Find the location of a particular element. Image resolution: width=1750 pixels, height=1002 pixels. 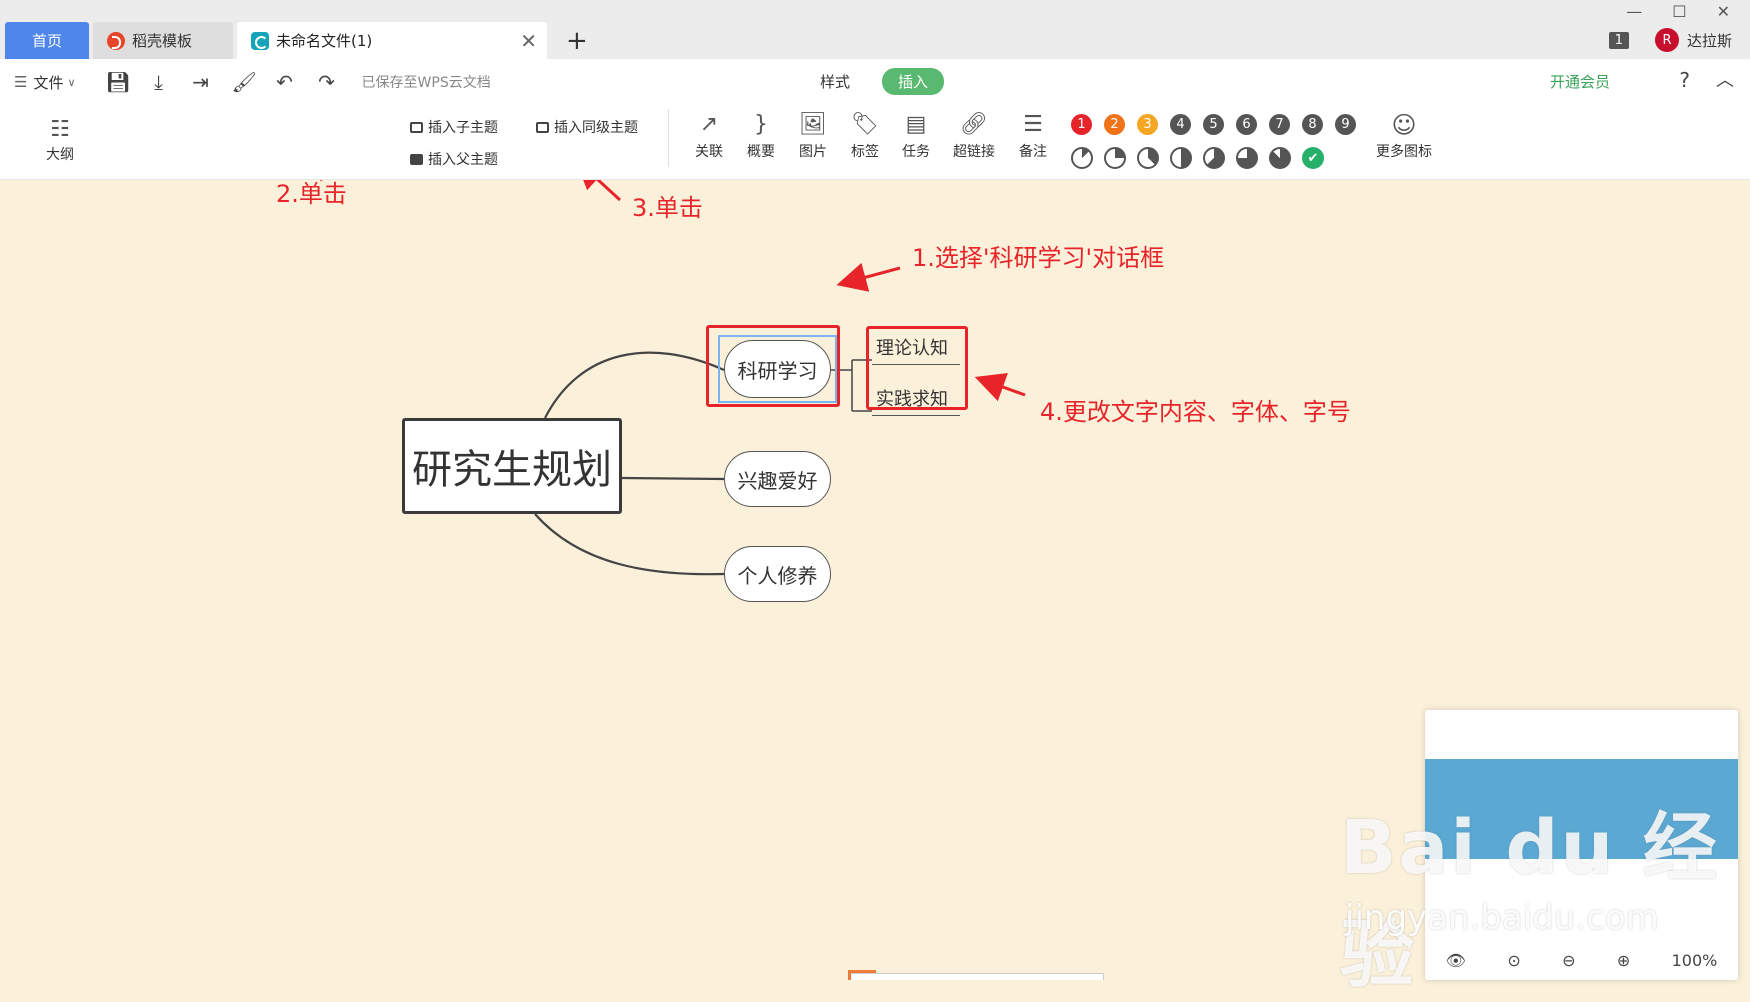

priority-6-icon: 6 is located at coordinates (1246, 124).